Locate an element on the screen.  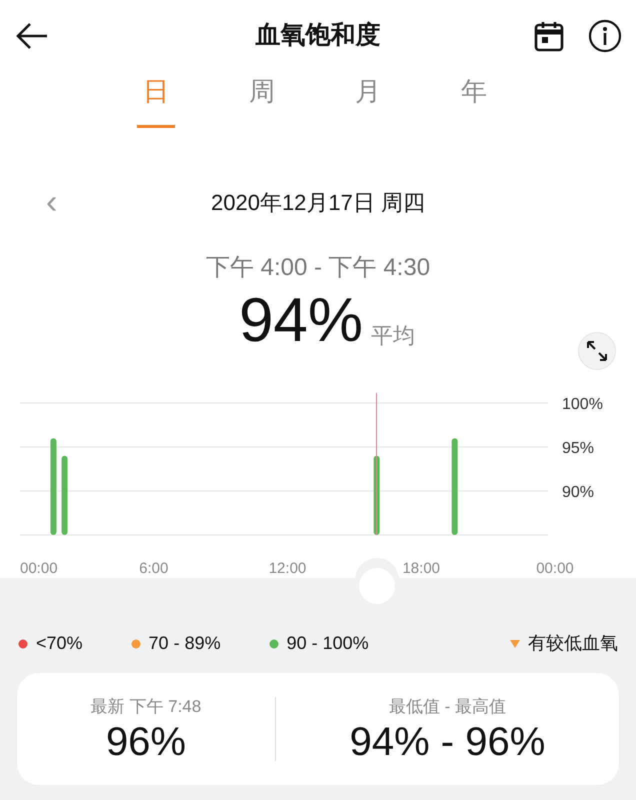
x-axis-label: 6:00 is located at coordinates (153, 568).